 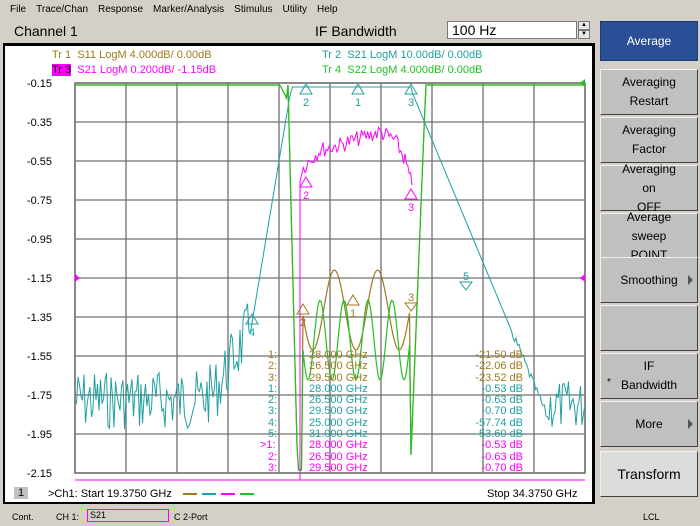 I want to click on marker-value: -22.06 dB, so click(x=499, y=366).